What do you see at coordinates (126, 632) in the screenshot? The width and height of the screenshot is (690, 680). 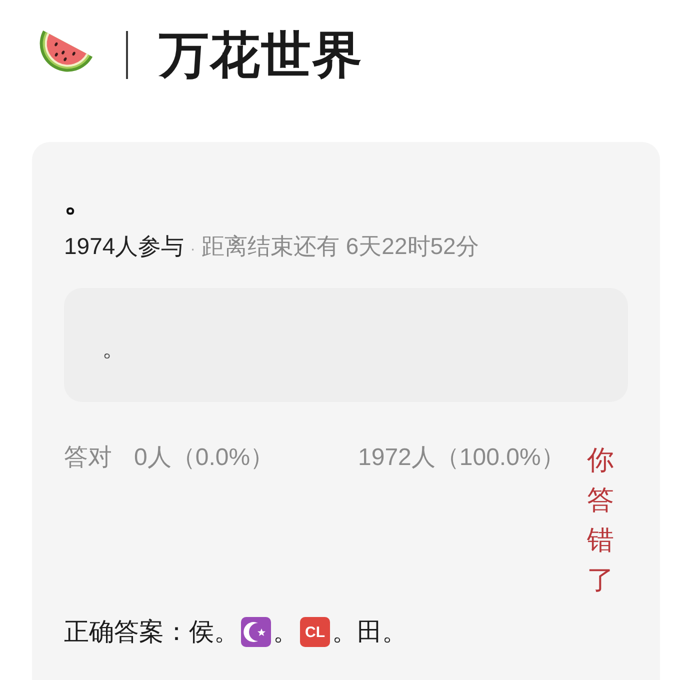 I see `answer-label: 正确答案：` at bounding box center [126, 632].